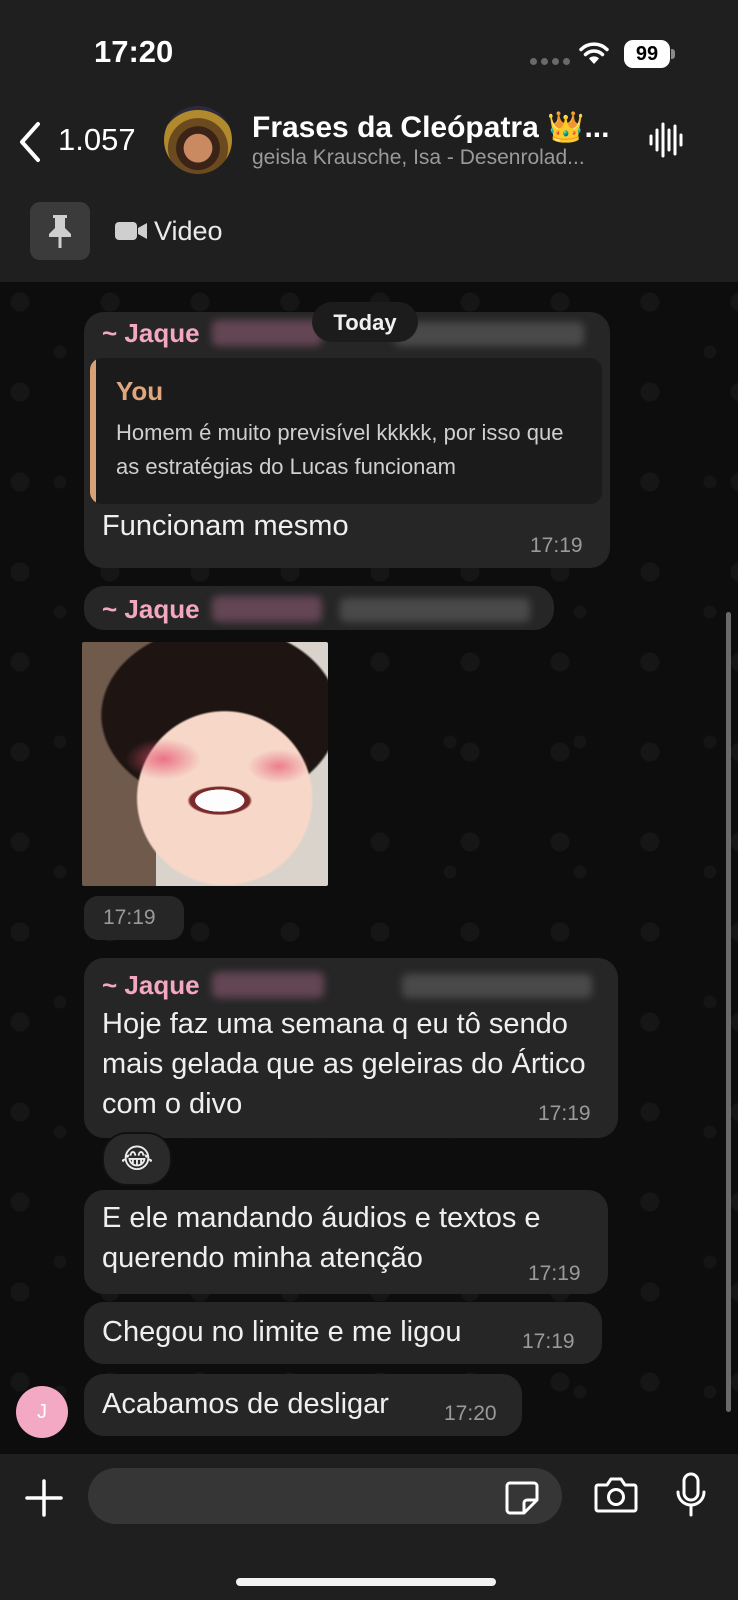 This screenshot has height=1600, width=738. I want to click on message-text: Funcionam mesmo, so click(225, 526).